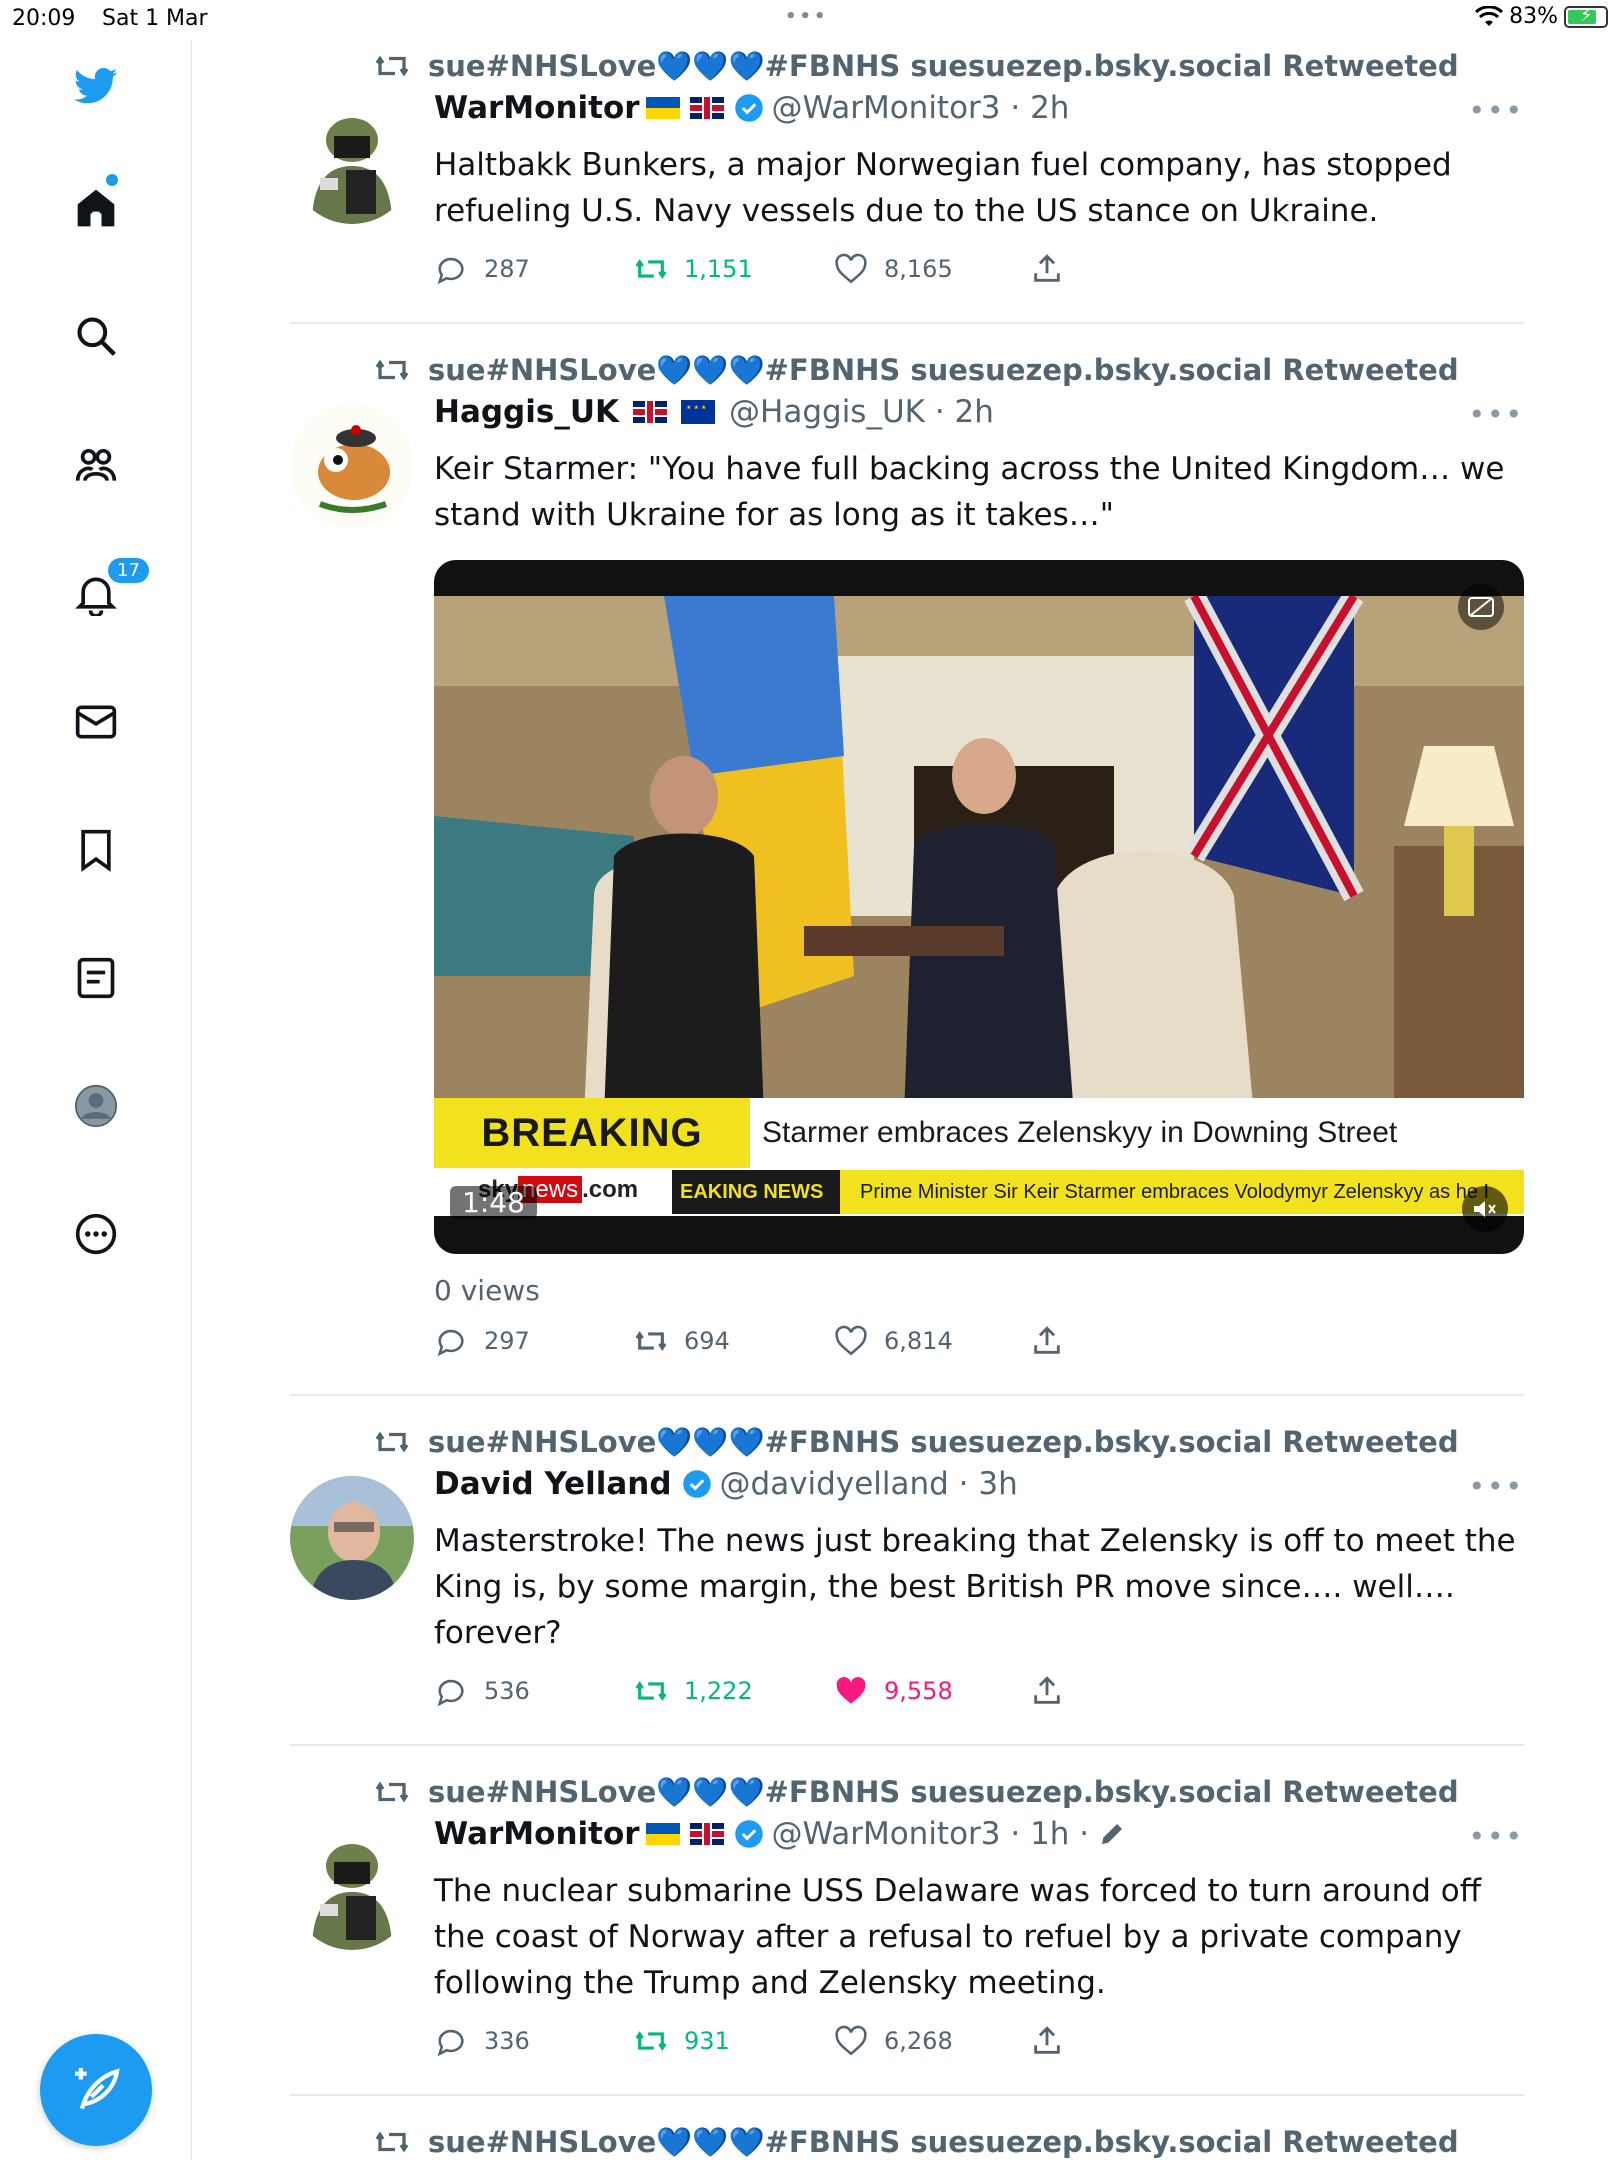 The image size is (1620, 2160). Describe the element at coordinates (96, 978) in the screenshot. I see `list-icon` at that location.